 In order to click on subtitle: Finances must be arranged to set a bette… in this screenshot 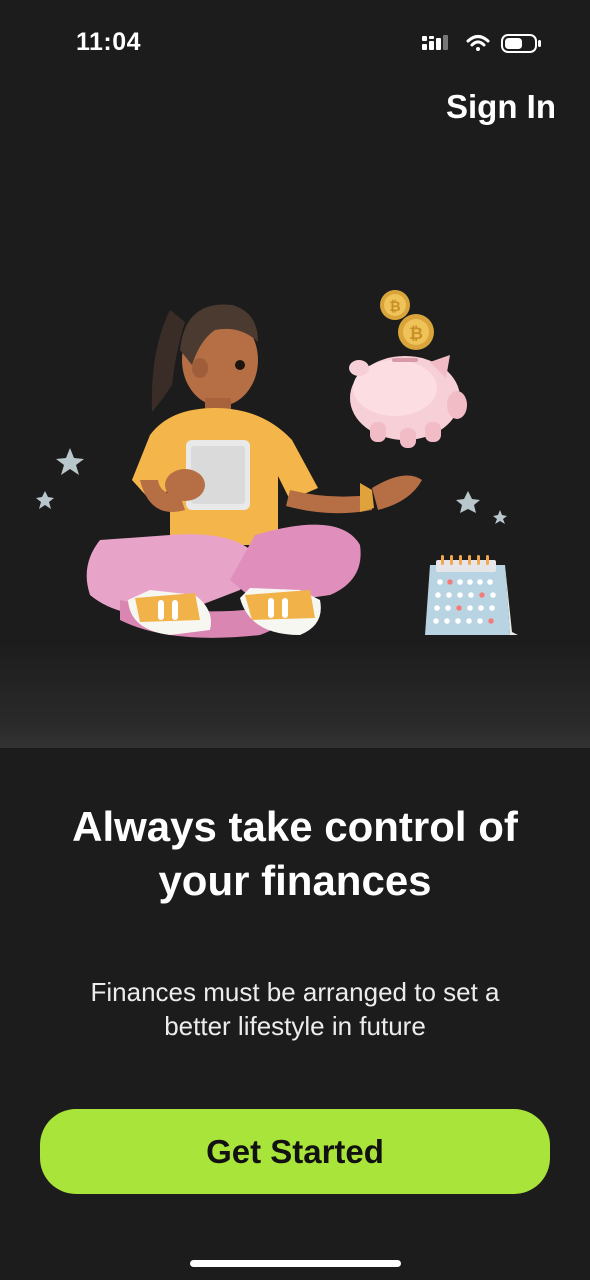, I will do `click(295, 1009)`.